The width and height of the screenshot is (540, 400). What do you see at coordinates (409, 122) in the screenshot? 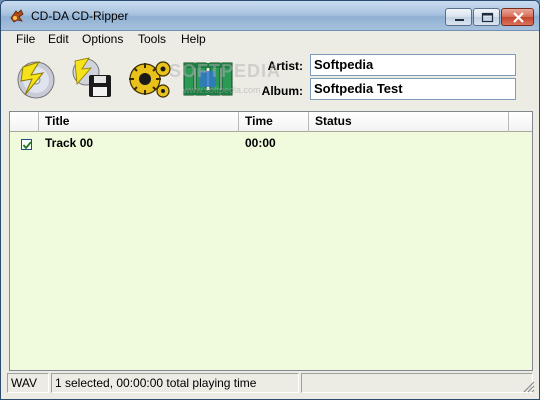
I see `column-status: Status` at bounding box center [409, 122].